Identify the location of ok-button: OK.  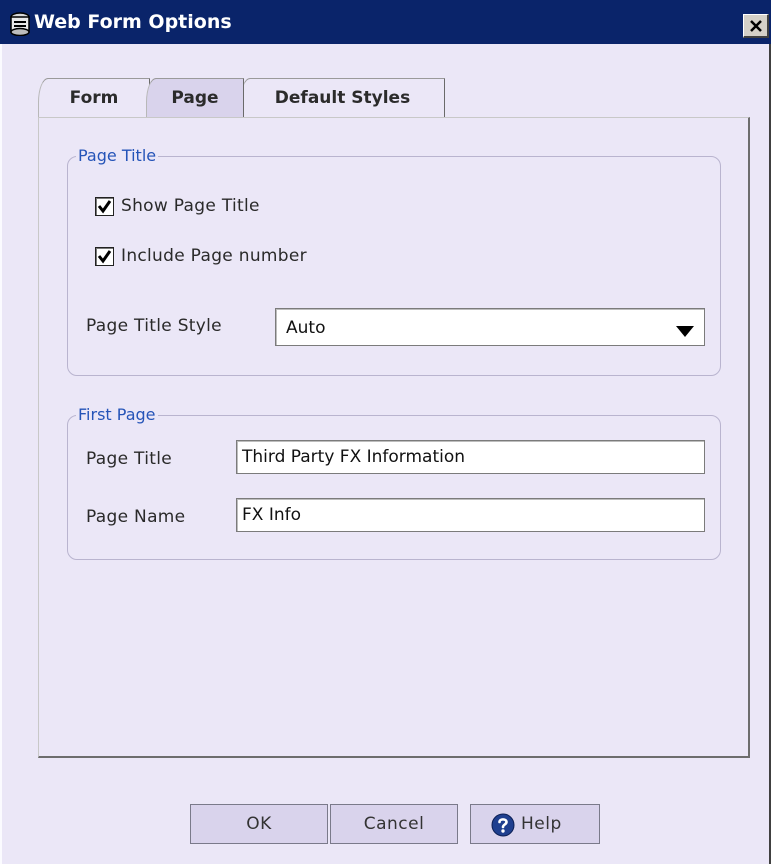
(259, 824).